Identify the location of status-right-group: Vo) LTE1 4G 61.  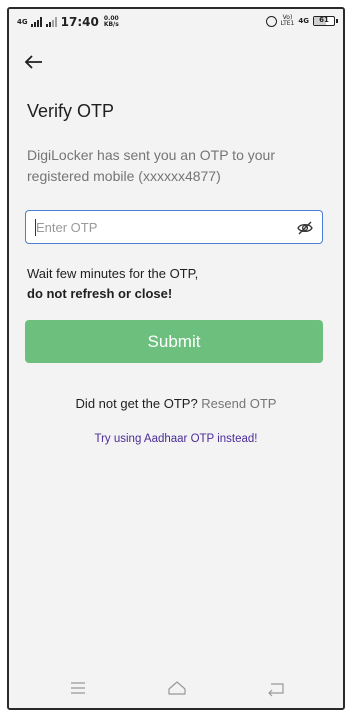
(301, 21).